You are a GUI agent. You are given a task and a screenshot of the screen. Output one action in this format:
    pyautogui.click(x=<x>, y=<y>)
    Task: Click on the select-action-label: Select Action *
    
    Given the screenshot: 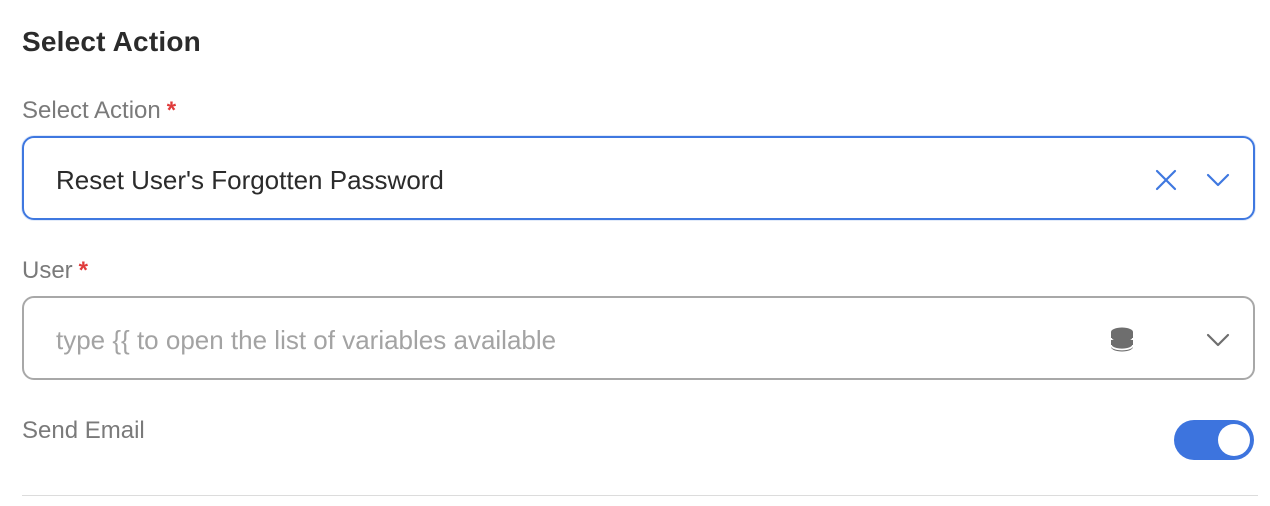 What is the action you would take?
    pyautogui.click(x=99, y=111)
    